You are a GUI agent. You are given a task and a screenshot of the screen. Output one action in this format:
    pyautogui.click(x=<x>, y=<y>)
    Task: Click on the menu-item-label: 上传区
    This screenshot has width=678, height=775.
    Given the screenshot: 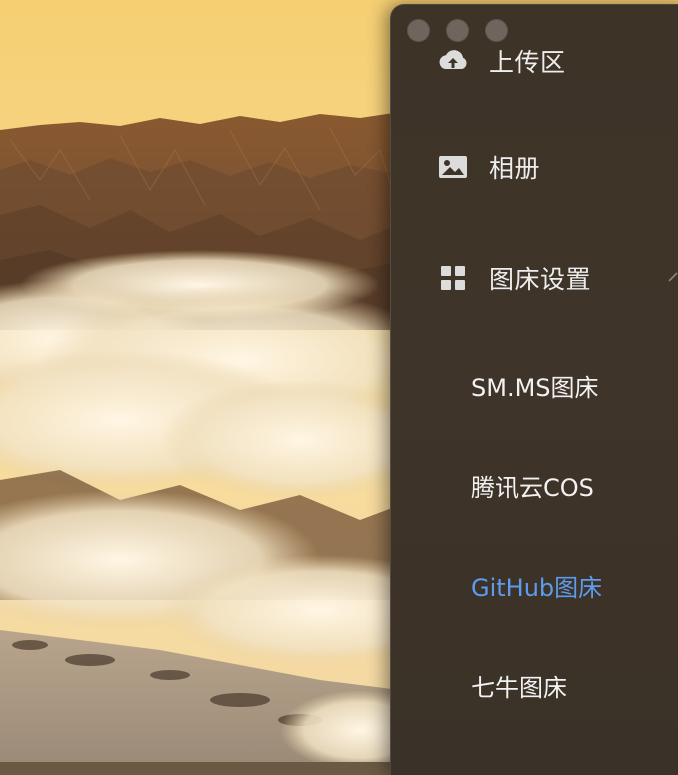 What is the action you would take?
    pyautogui.click(x=527, y=62)
    